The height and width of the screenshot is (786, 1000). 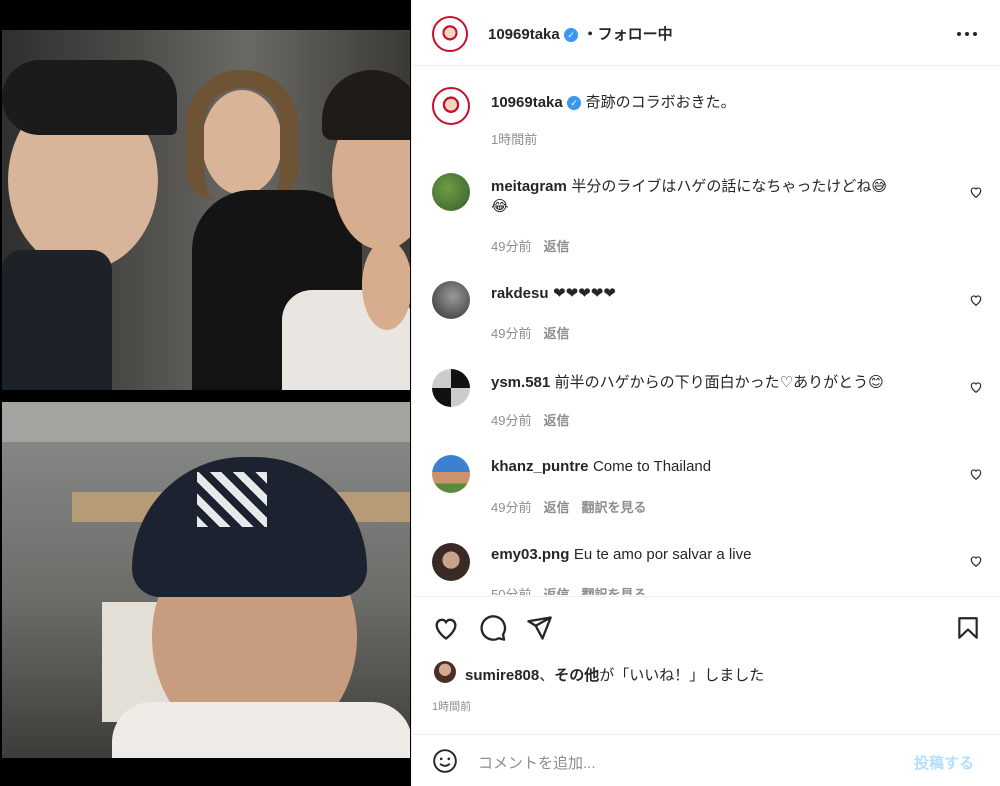 What do you see at coordinates (452, 707) in the screenshot?
I see `post-timestamp: 1時間前` at bounding box center [452, 707].